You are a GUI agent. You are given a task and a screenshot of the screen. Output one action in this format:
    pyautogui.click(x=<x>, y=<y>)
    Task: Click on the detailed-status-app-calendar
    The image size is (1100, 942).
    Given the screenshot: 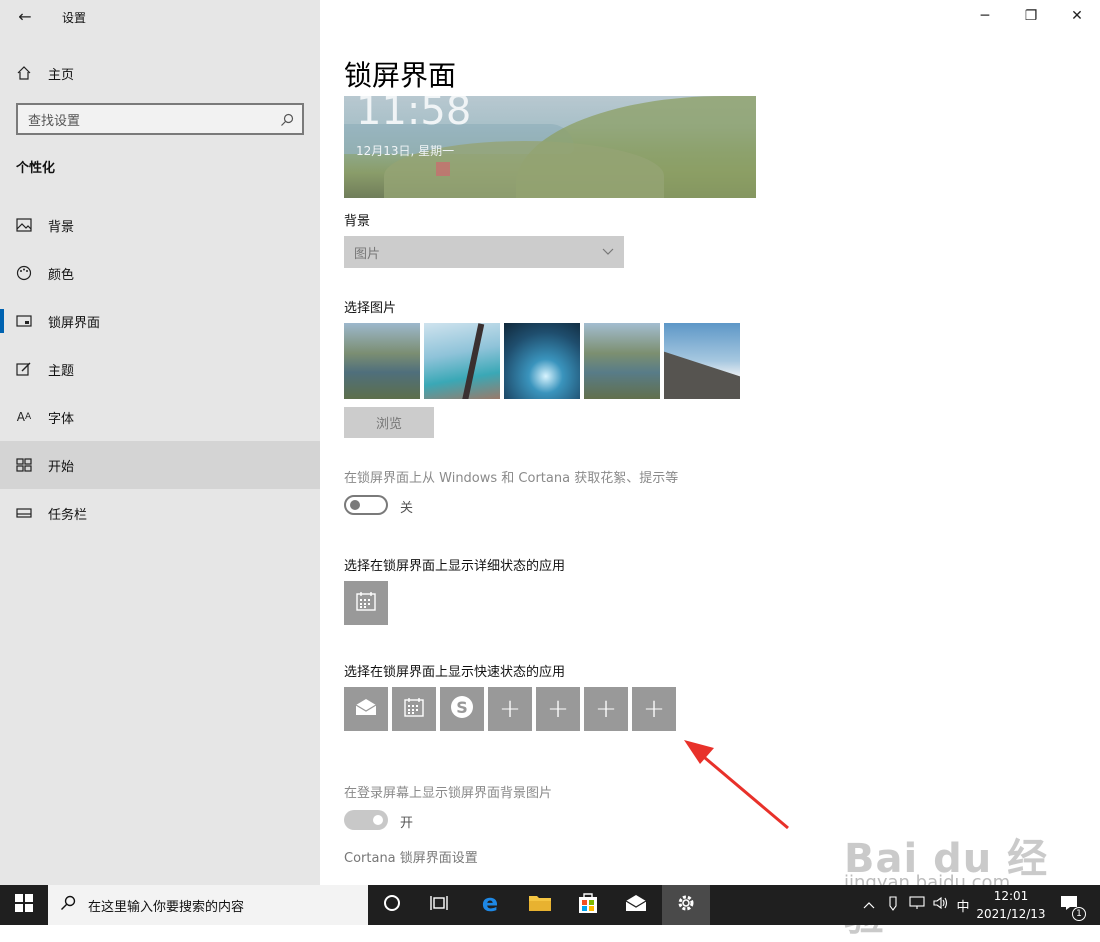 What is the action you would take?
    pyautogui.click(x=366, y=603)
    